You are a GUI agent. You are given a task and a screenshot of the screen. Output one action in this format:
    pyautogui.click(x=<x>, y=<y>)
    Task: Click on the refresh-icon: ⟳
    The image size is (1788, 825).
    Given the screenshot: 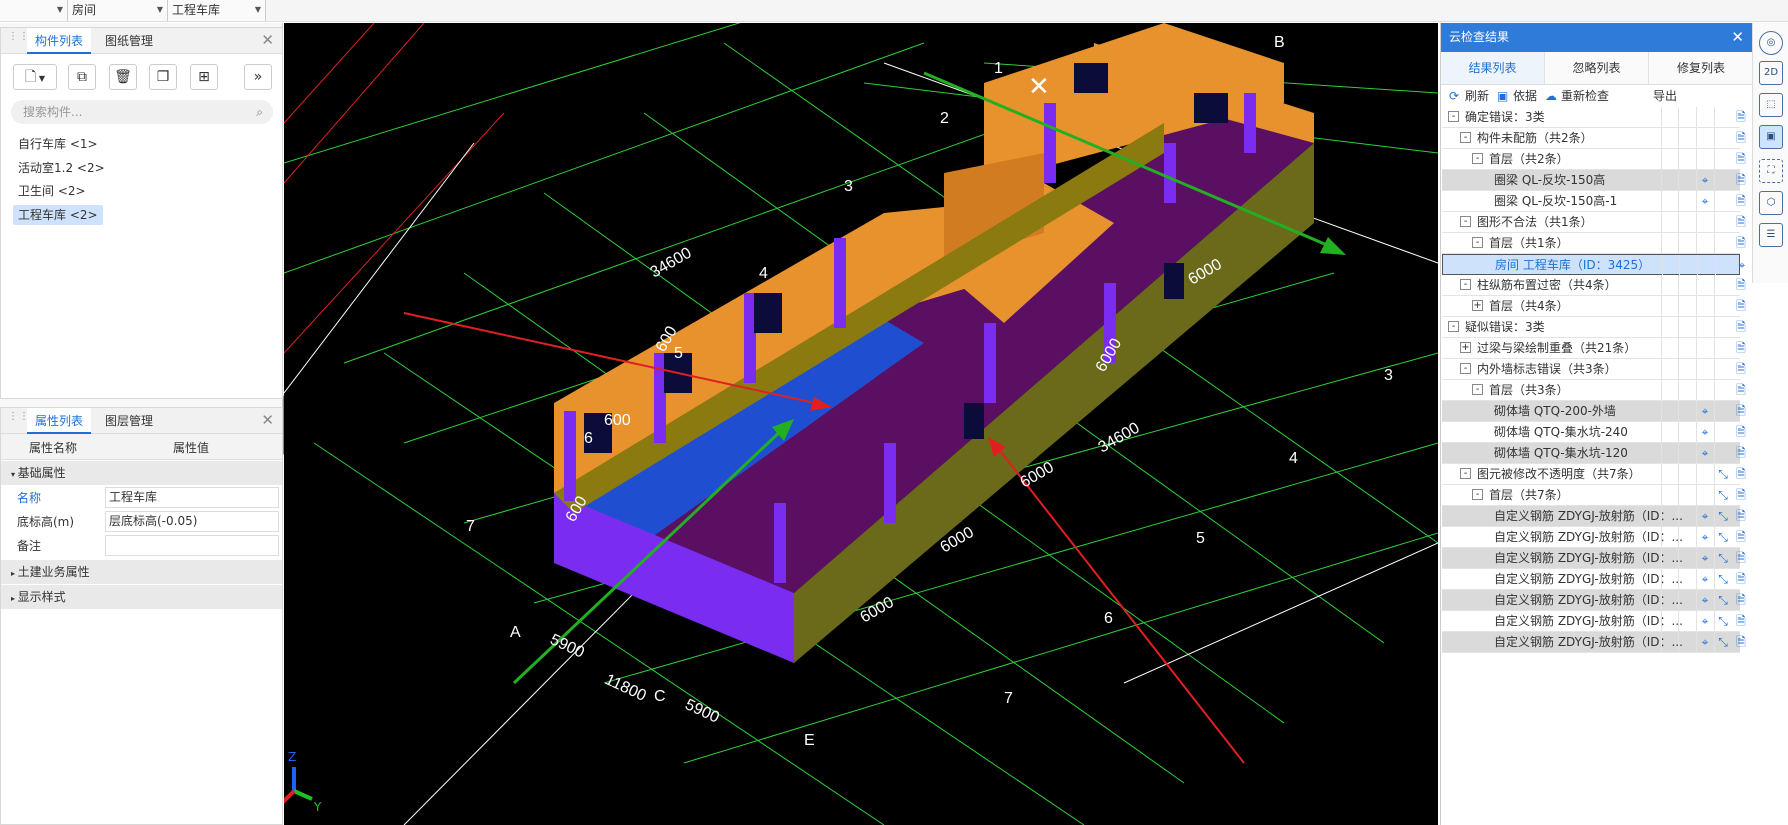 What is the action you would take?
    pyautogui.click(x=1454, y=96)
    